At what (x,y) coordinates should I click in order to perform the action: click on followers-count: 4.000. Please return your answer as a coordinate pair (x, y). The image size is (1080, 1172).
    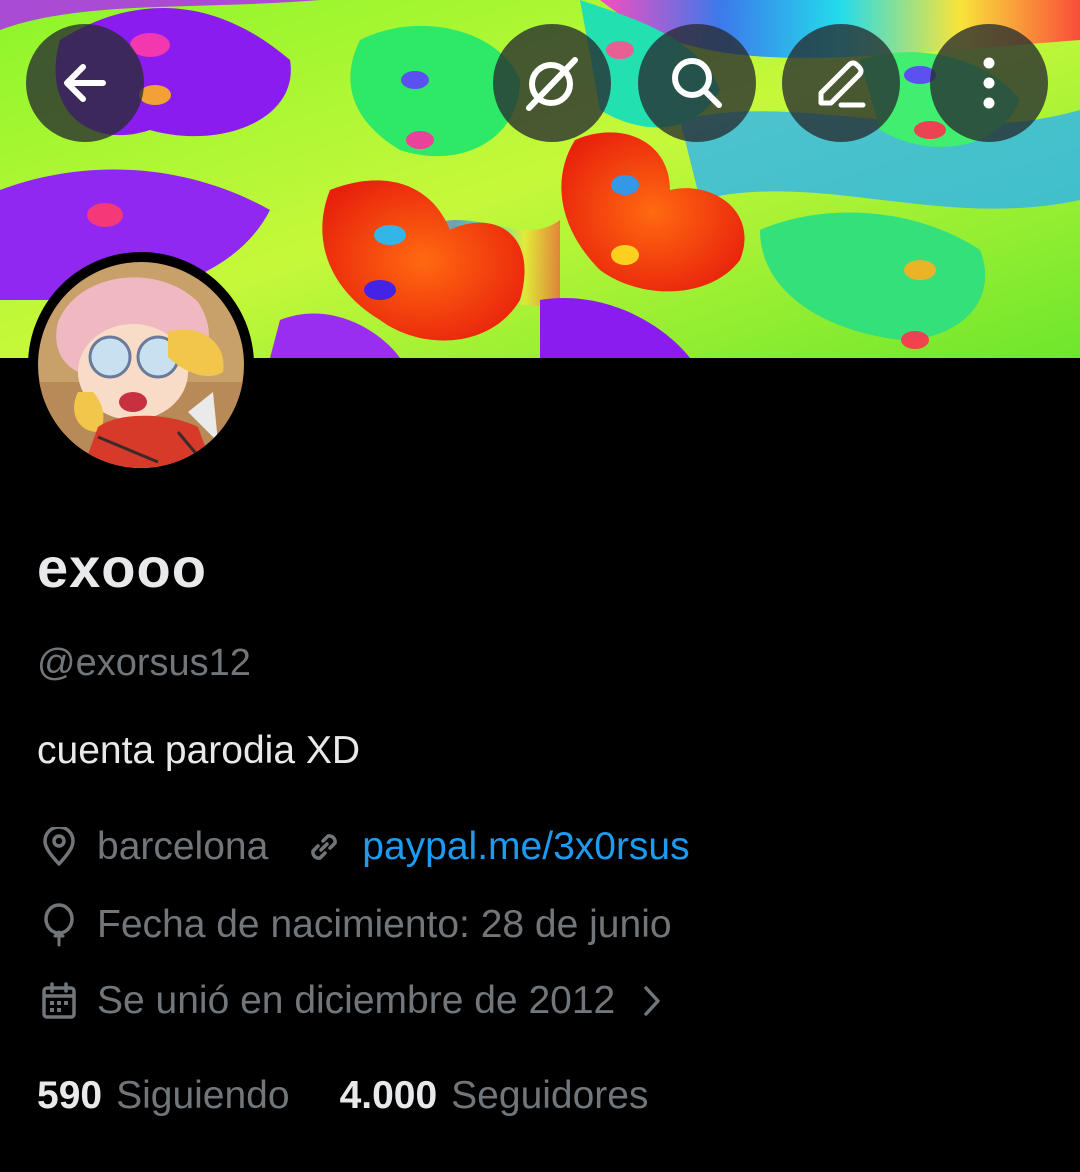
    Looking at the image, I should click on (388, 1095).